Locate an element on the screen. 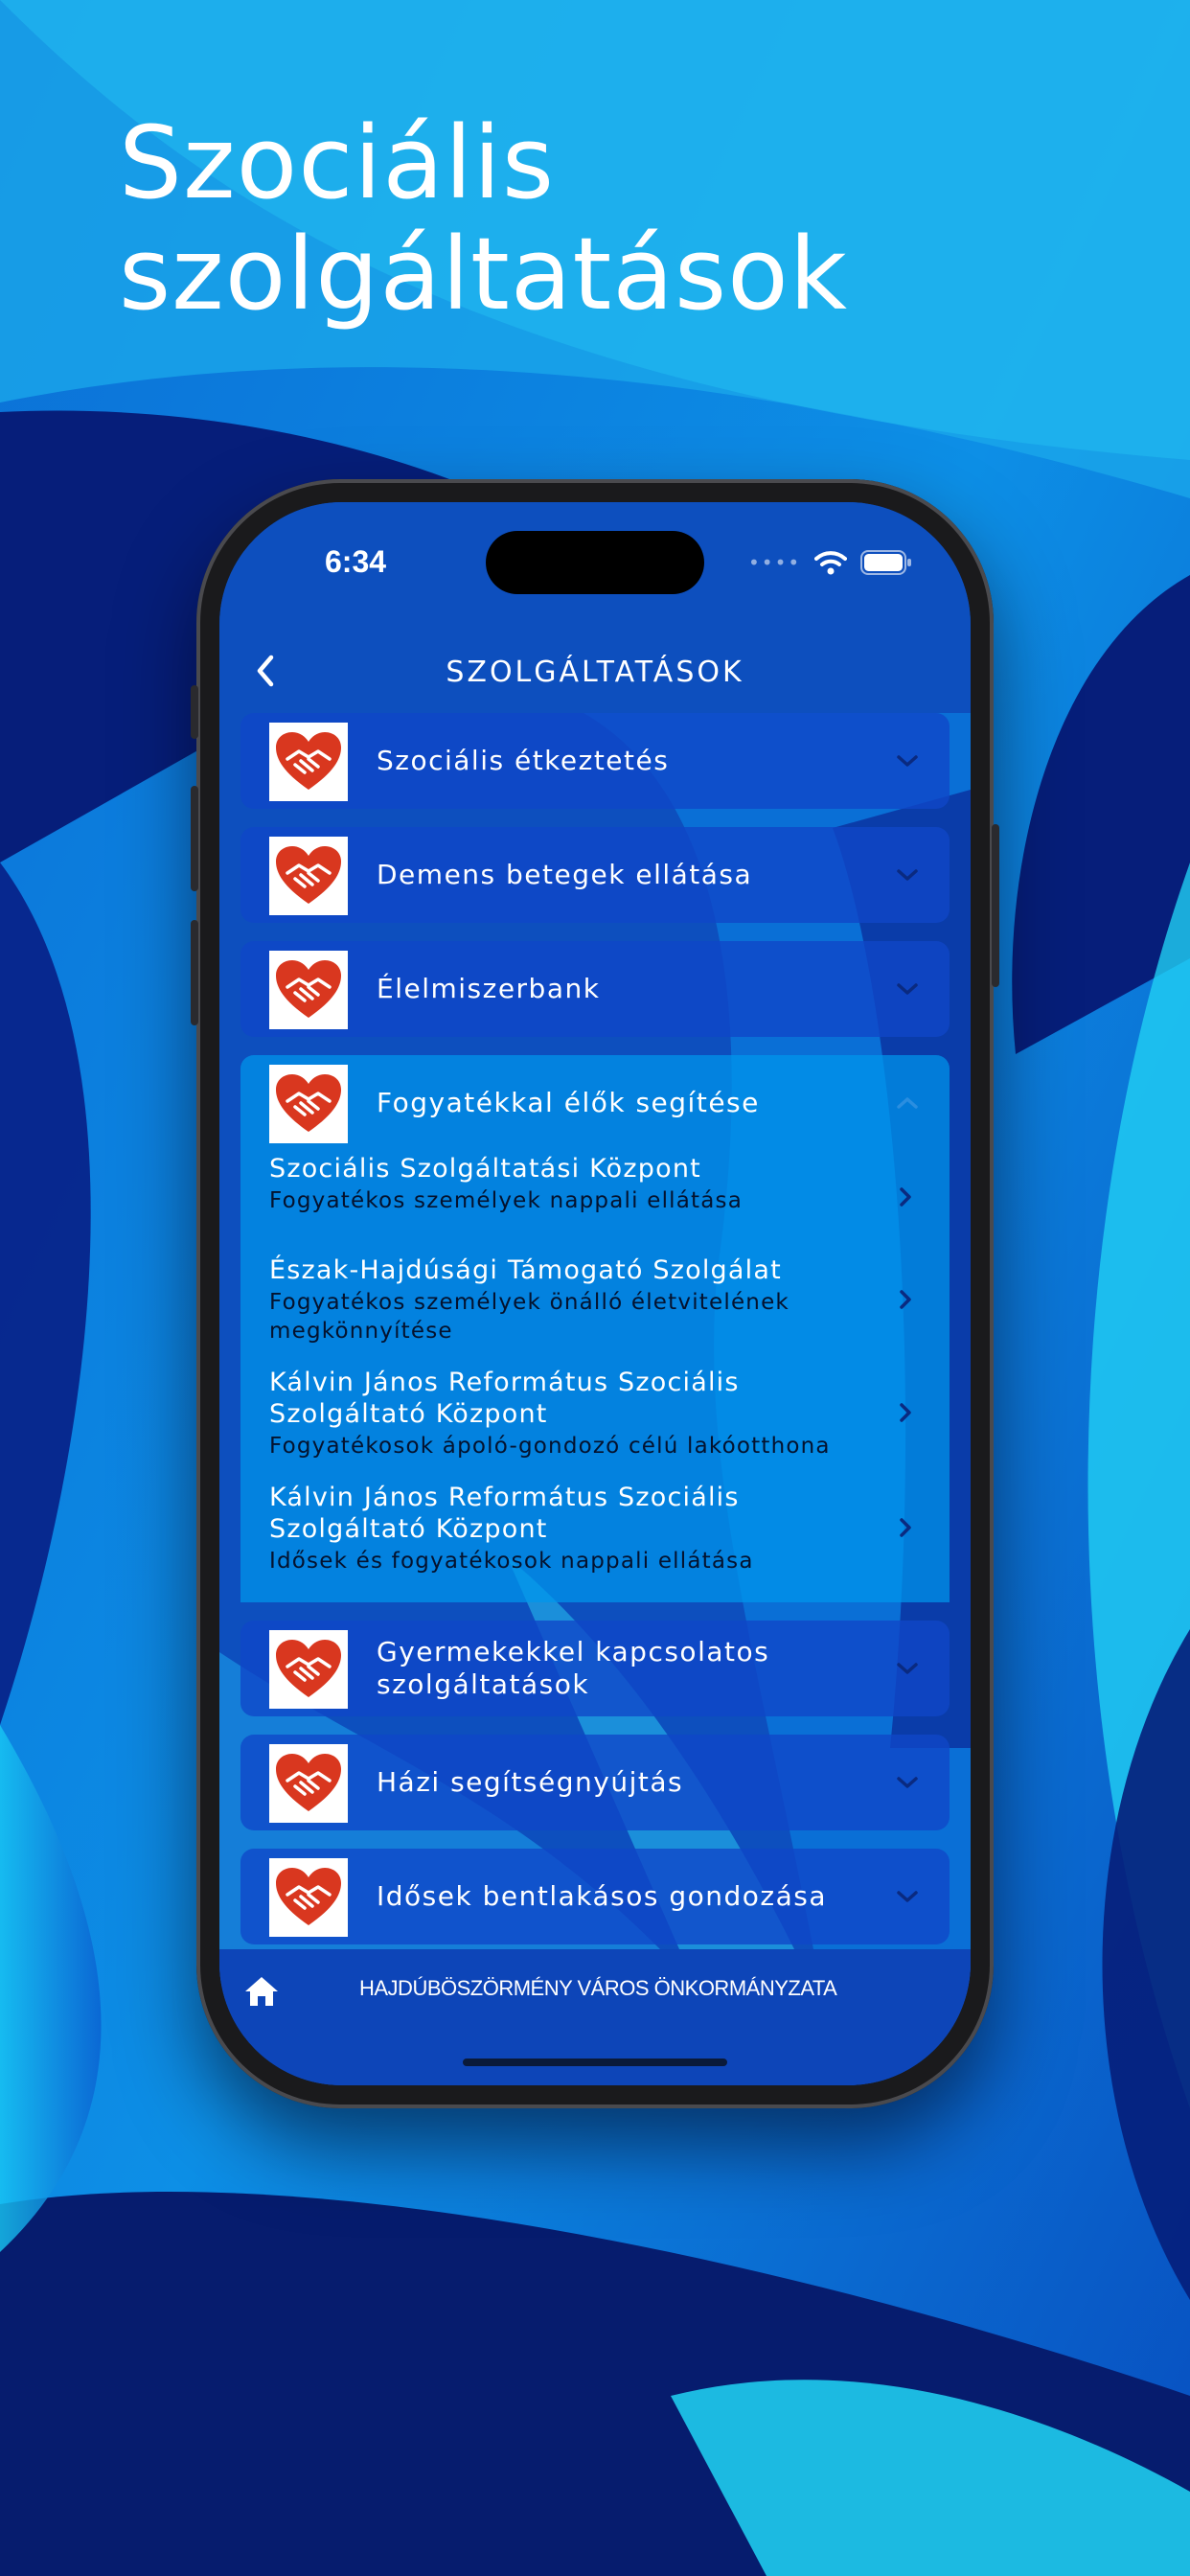 This screenshot has height=2576, width=1190. category-label: Szociális étkeztetés is located at coordinates (524, 760).